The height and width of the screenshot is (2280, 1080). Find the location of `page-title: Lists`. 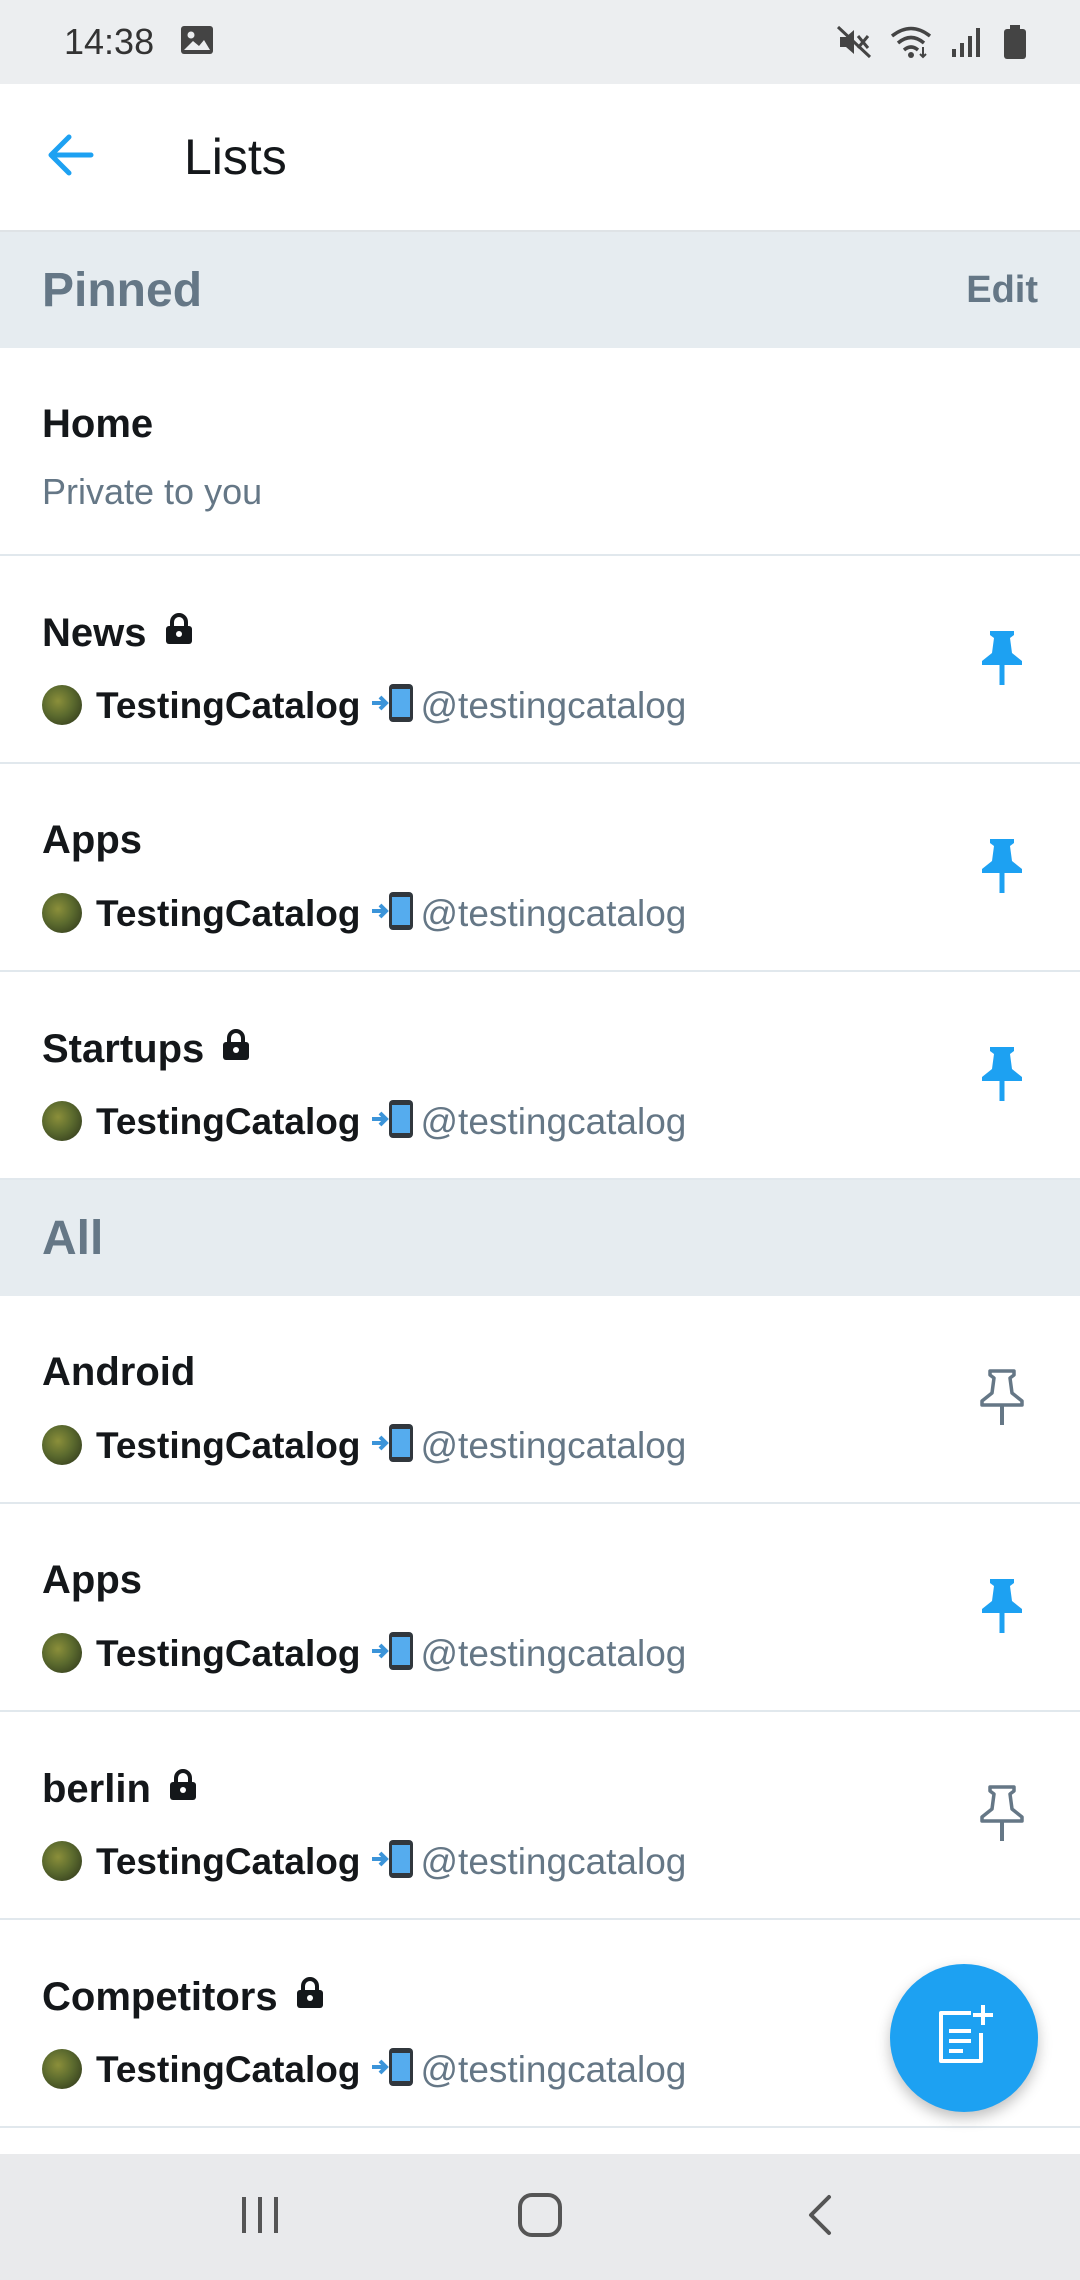

page-title: Lists is located at coordinates (235, 157).